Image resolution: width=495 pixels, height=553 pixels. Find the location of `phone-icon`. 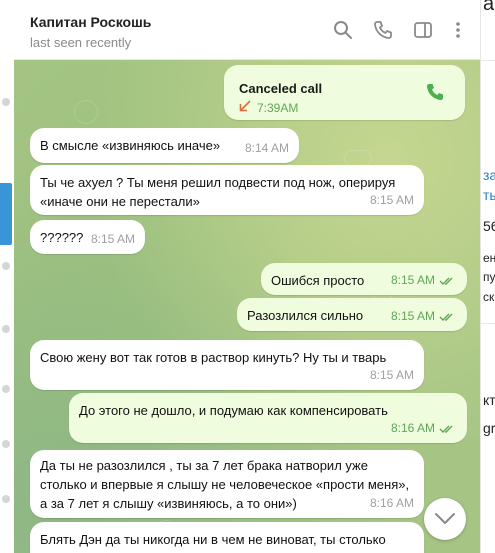

phone-icon is located at coordinates (383, 30).